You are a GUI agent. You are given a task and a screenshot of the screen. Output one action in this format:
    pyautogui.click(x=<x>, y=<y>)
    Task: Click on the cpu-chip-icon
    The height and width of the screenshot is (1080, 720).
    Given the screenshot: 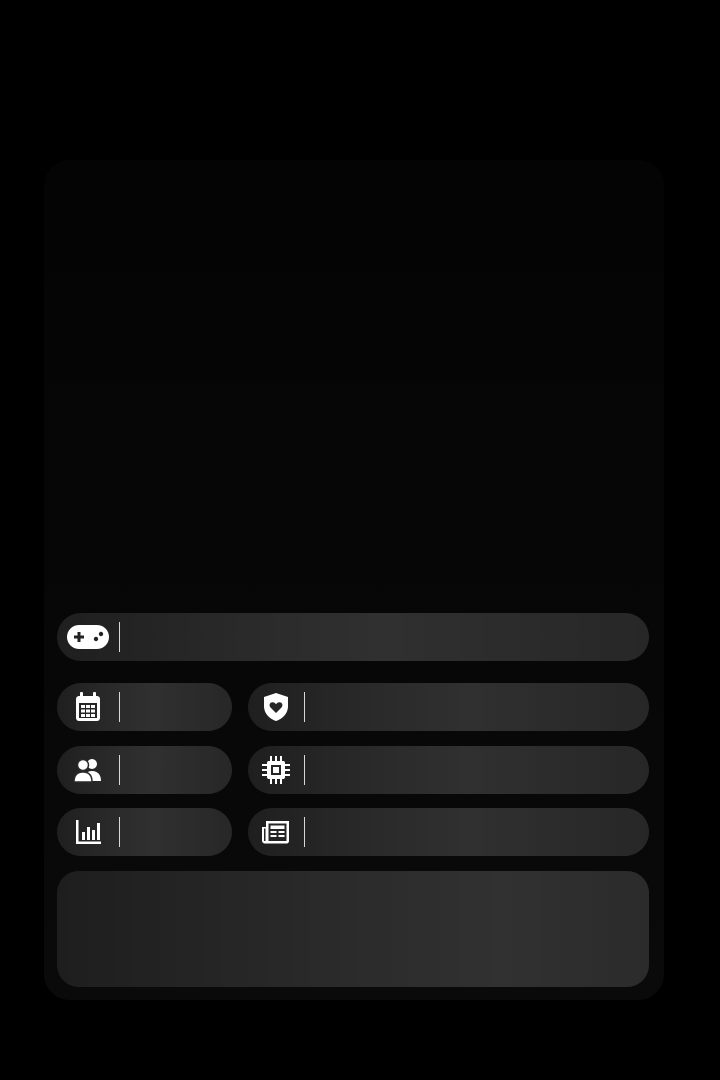 What is the action you would take?
    pyautogui.click(x=276, y=770)
    